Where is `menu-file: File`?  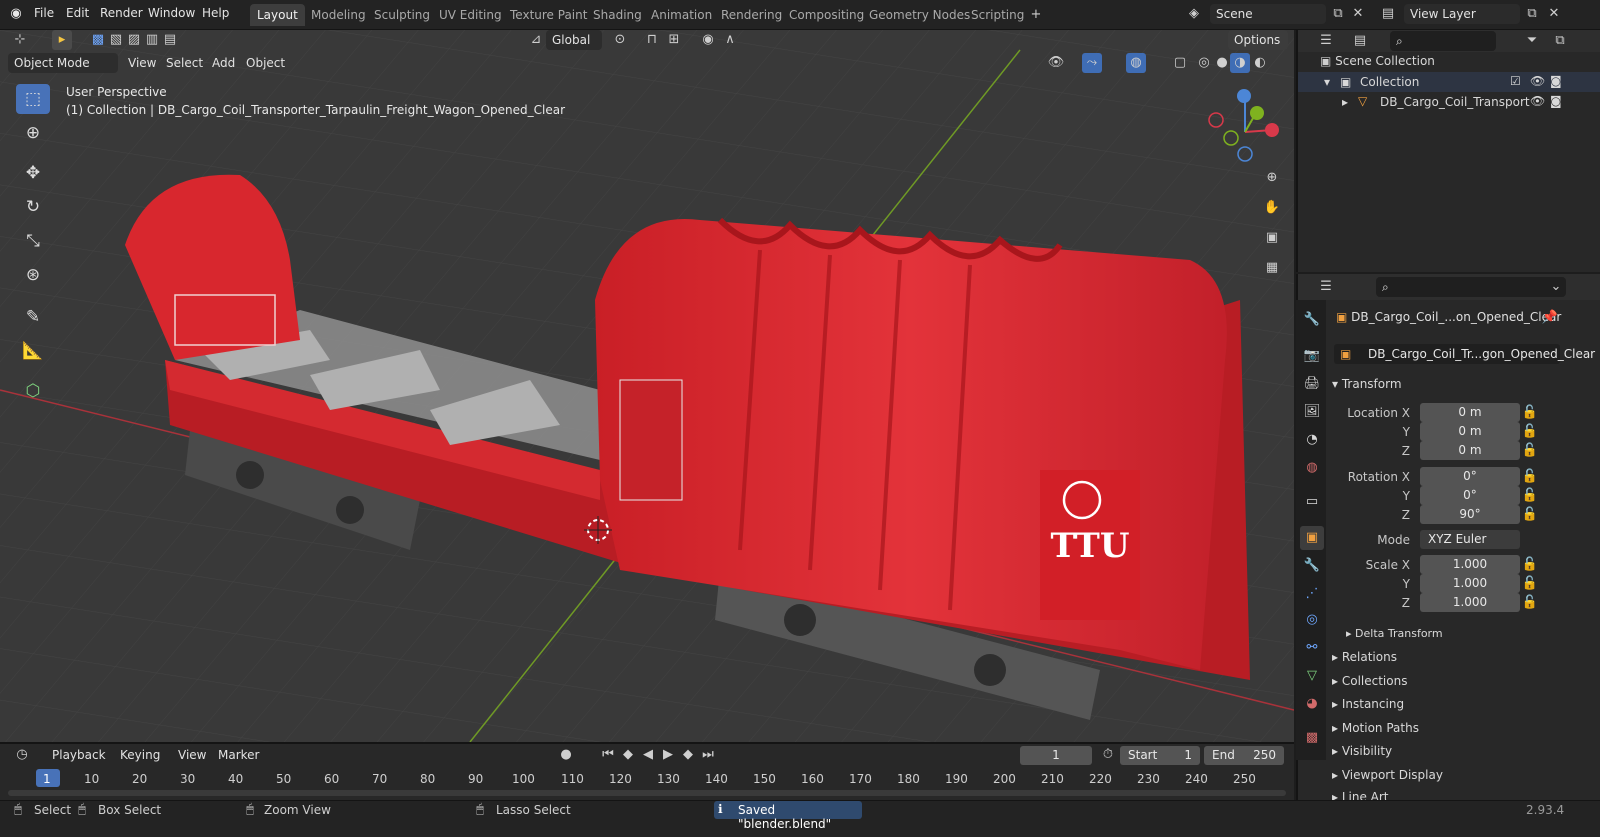
menu-file: File is located at coordinates (44, 13).